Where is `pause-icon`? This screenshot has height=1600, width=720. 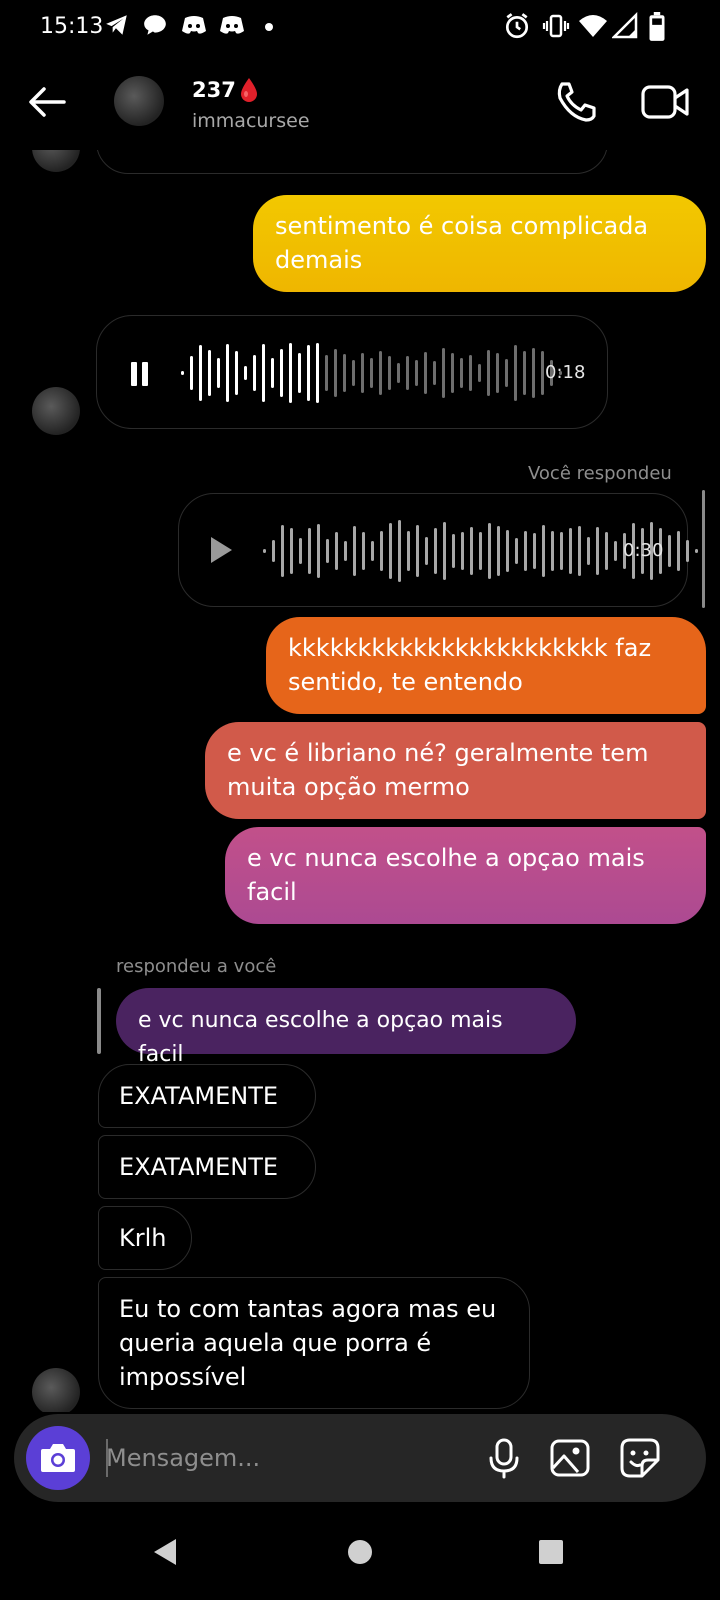 pause-icon is located at coordinates (140, 374).